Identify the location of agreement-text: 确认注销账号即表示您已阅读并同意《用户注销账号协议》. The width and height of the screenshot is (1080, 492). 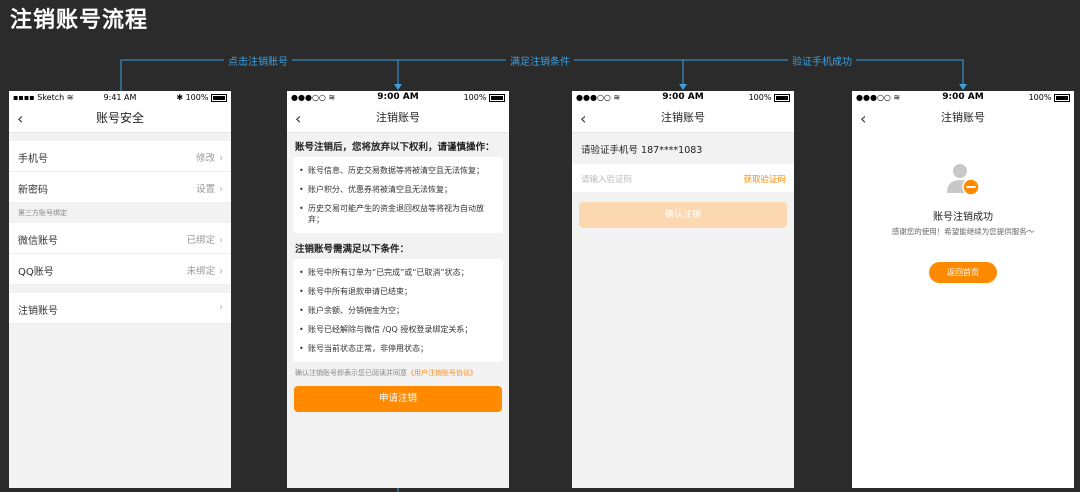
(386, 373).